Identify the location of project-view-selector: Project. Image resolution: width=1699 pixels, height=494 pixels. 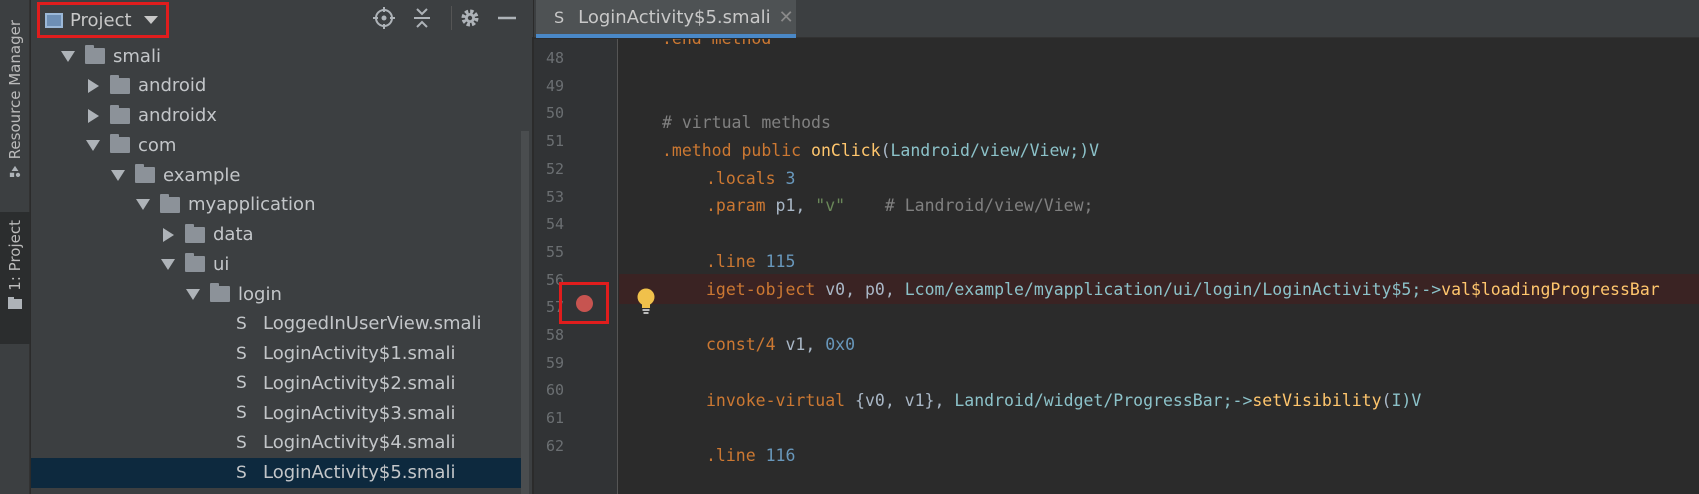
(103, 20).